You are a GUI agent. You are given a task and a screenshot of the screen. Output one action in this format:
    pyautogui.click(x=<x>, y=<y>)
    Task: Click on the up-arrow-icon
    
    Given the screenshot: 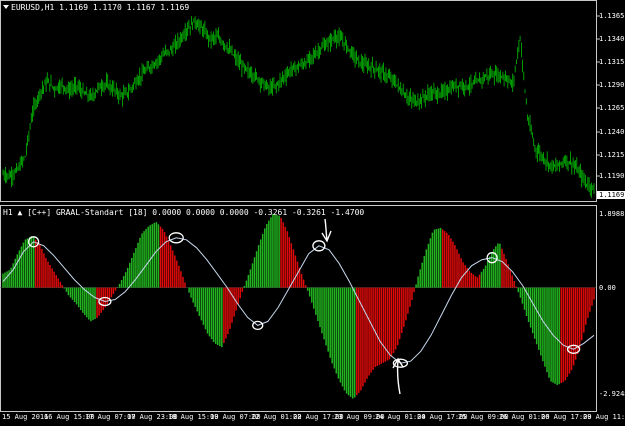 What is the action you would take?
    pyautogui.click(x=398, y=376)
    